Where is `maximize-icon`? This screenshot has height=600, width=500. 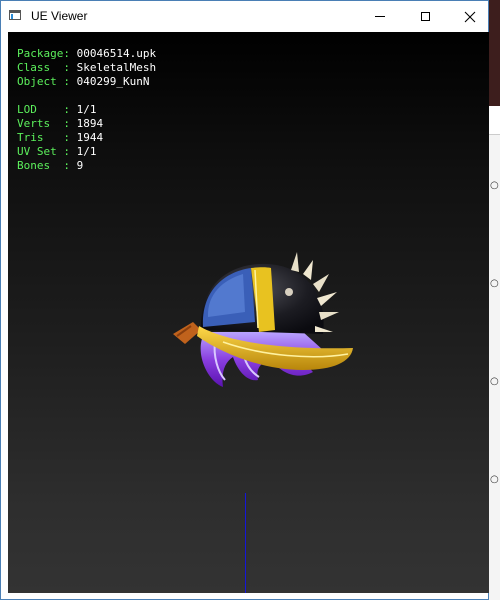
maximize-icon is located at coordinates (425, 16).